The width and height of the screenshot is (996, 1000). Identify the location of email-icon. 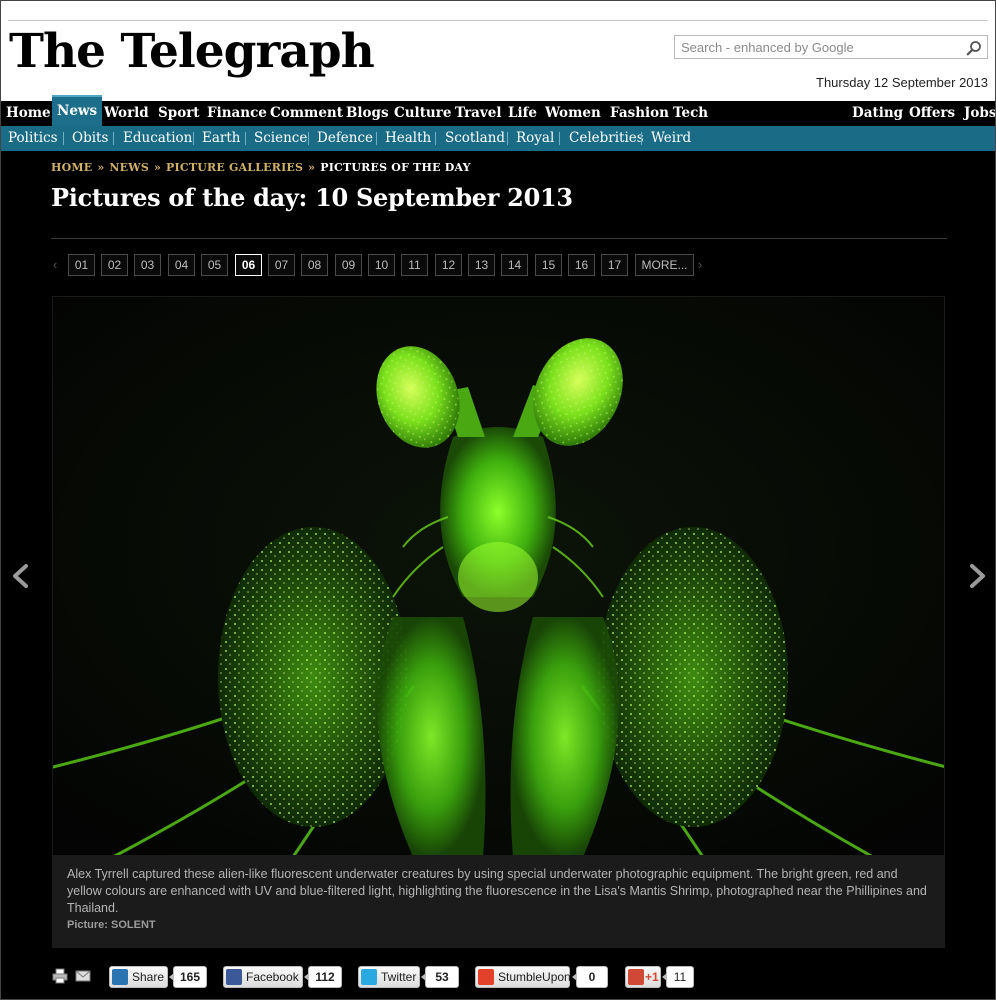
(83, 976).